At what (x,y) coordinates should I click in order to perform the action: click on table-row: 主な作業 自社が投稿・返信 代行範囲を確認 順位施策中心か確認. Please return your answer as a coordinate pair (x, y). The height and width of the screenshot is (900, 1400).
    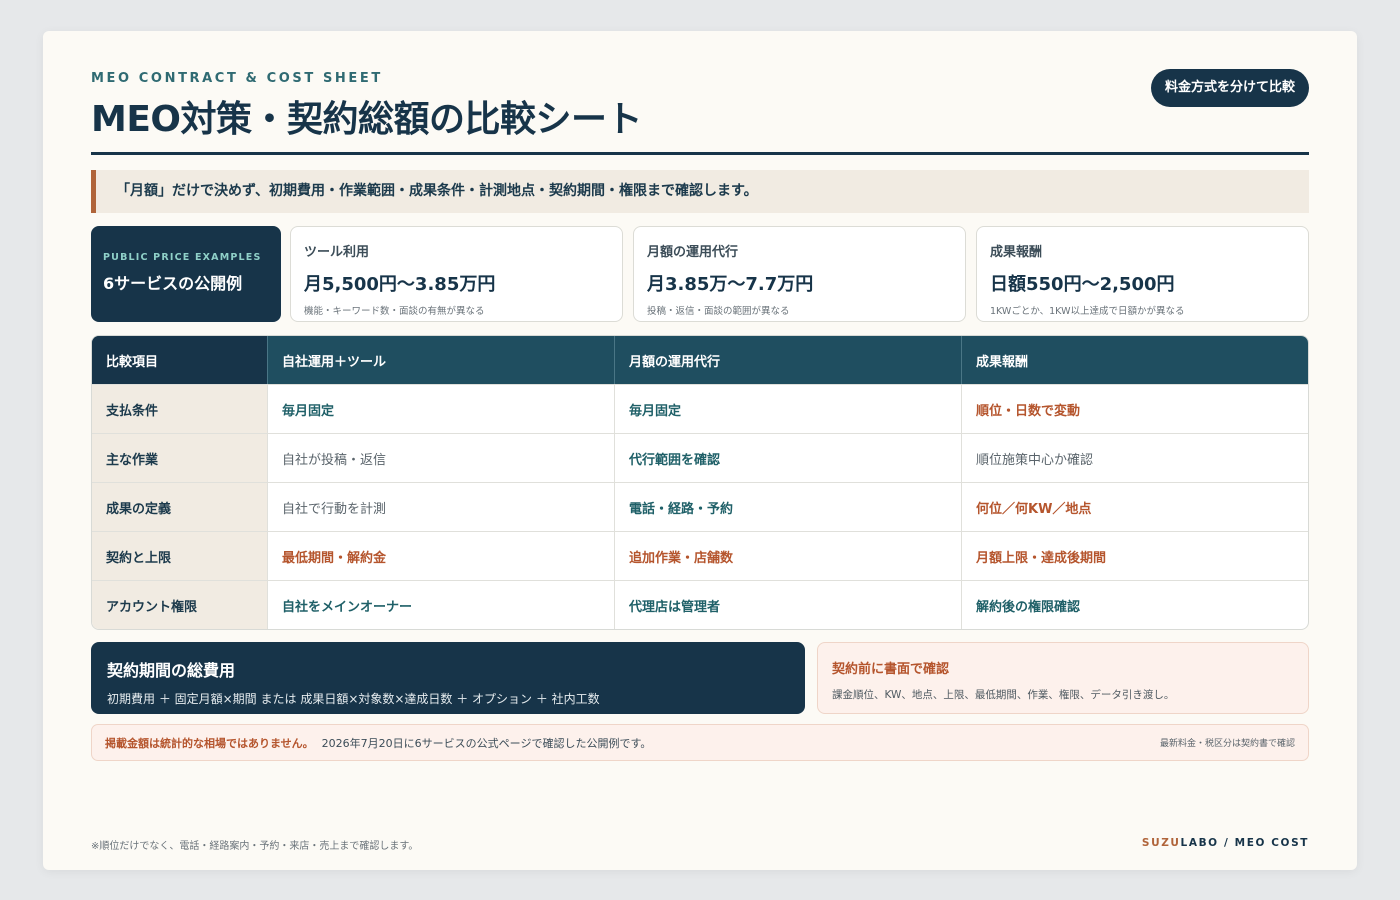
    Looking at the image, I should click on (700, 457).